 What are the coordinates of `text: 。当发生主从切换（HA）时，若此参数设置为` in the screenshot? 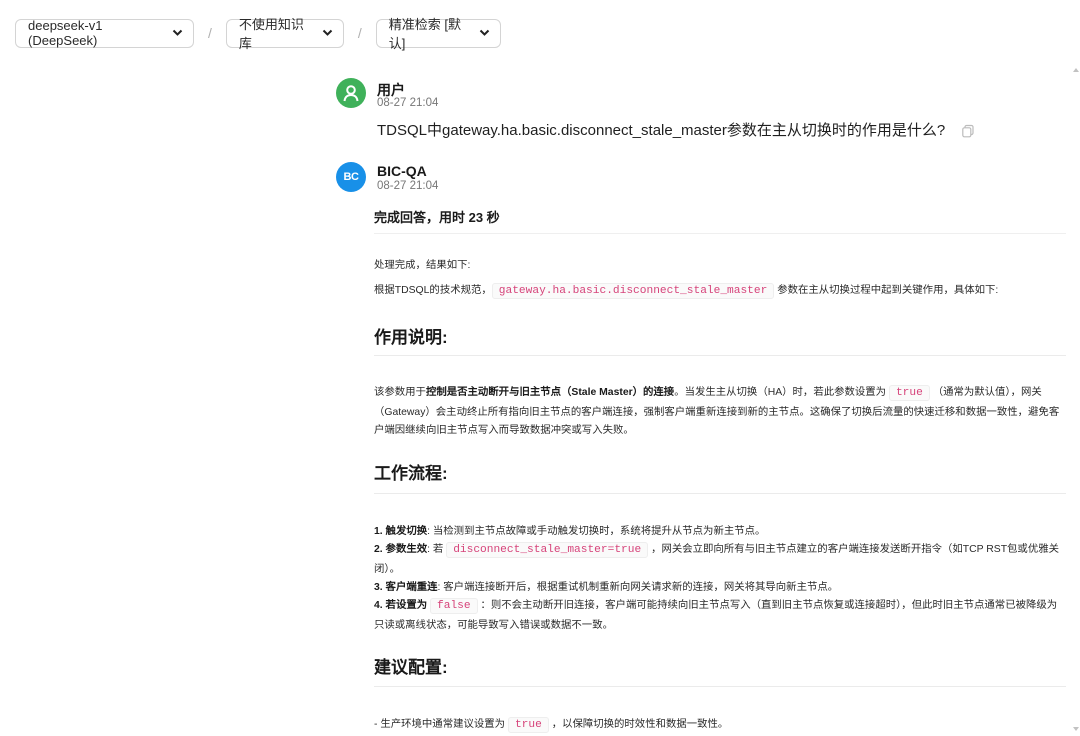 It's located at (780, 392).